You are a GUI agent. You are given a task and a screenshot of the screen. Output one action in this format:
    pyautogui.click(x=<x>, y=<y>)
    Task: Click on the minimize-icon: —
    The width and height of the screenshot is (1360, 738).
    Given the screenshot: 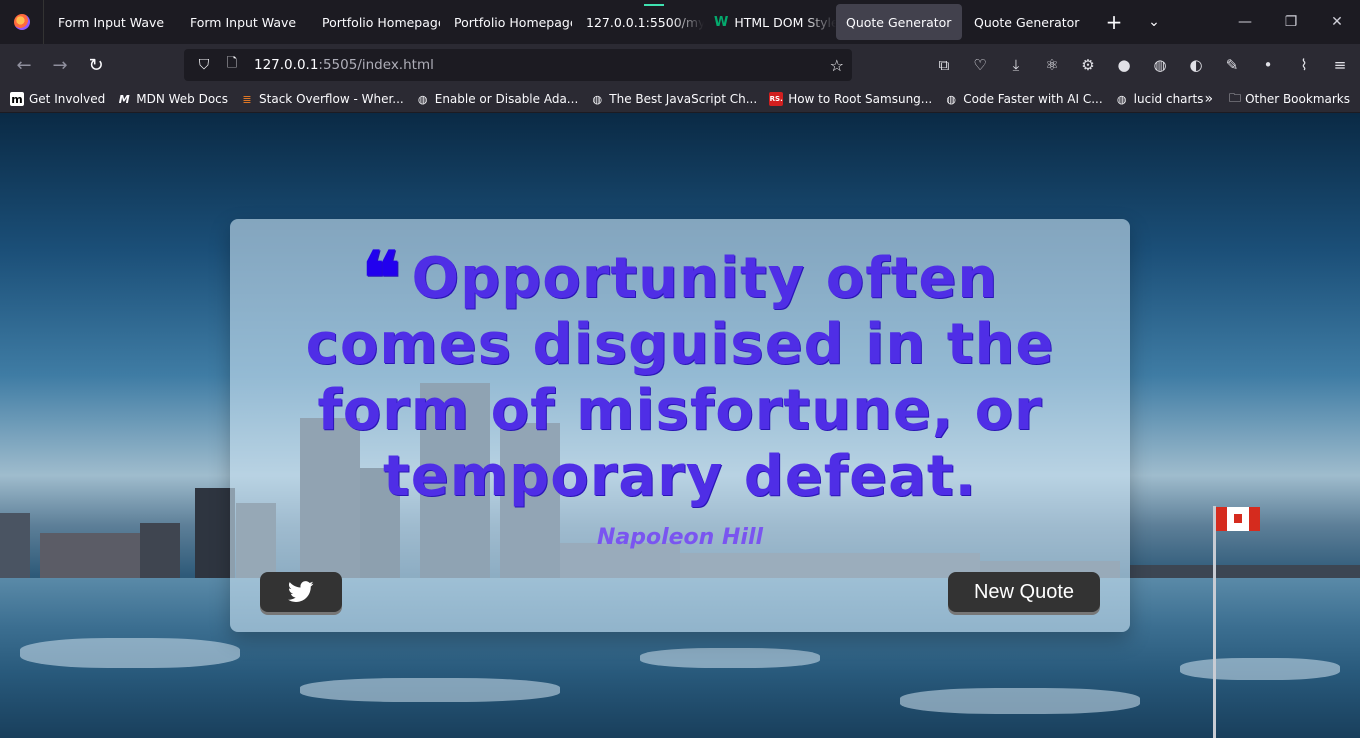 What is the action you would take?
    pyautogui.click(x=1245, y=22)
    